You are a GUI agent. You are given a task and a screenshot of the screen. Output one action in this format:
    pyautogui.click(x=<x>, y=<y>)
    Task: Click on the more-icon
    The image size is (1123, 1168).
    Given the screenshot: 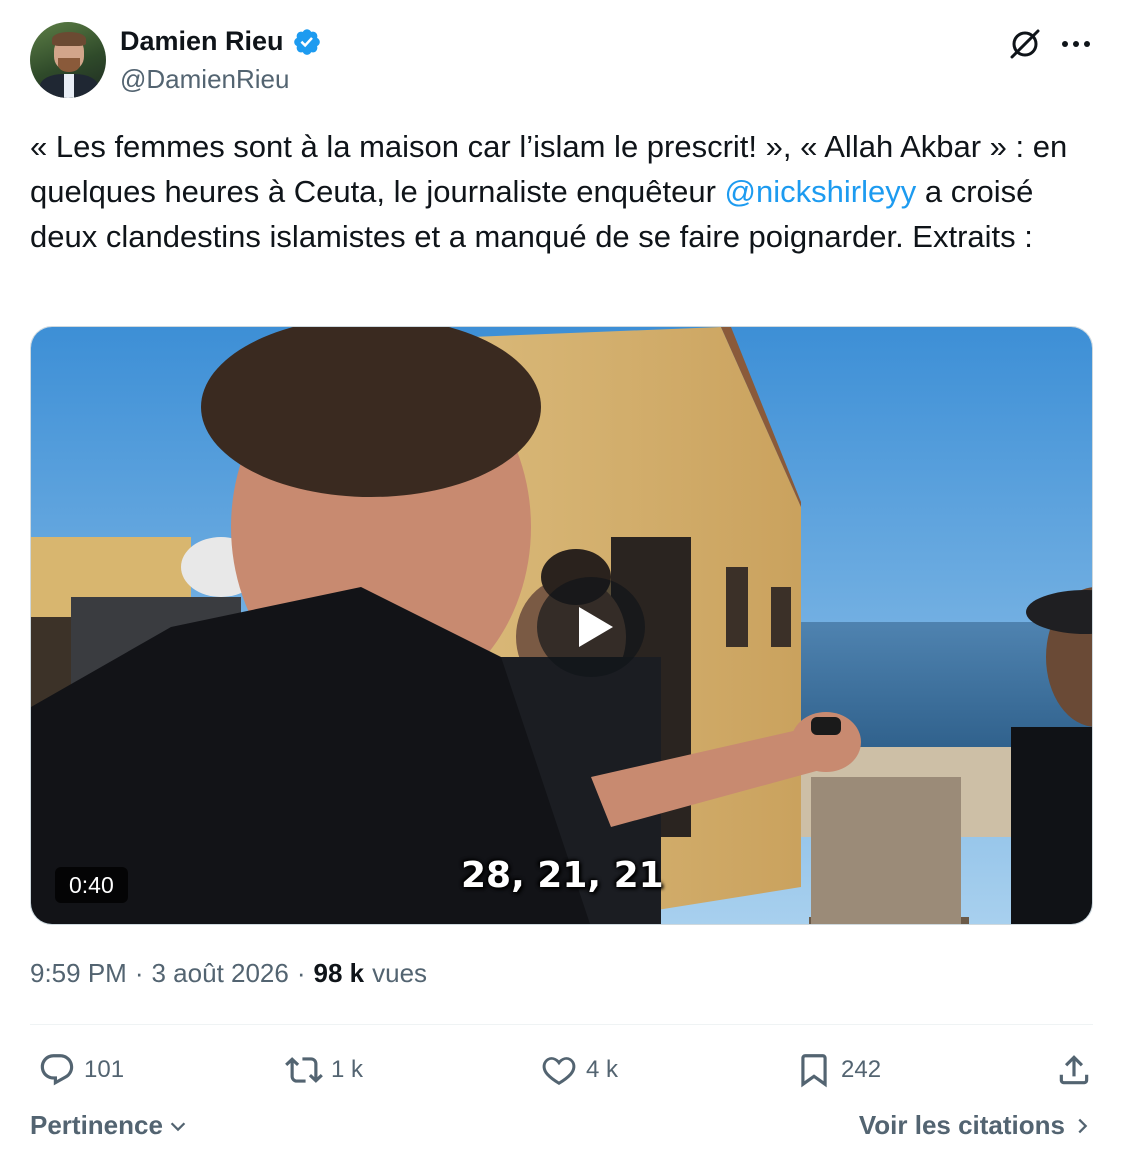 What is the action you would take?
    pyautogui.click(x=1076, y=44)
    